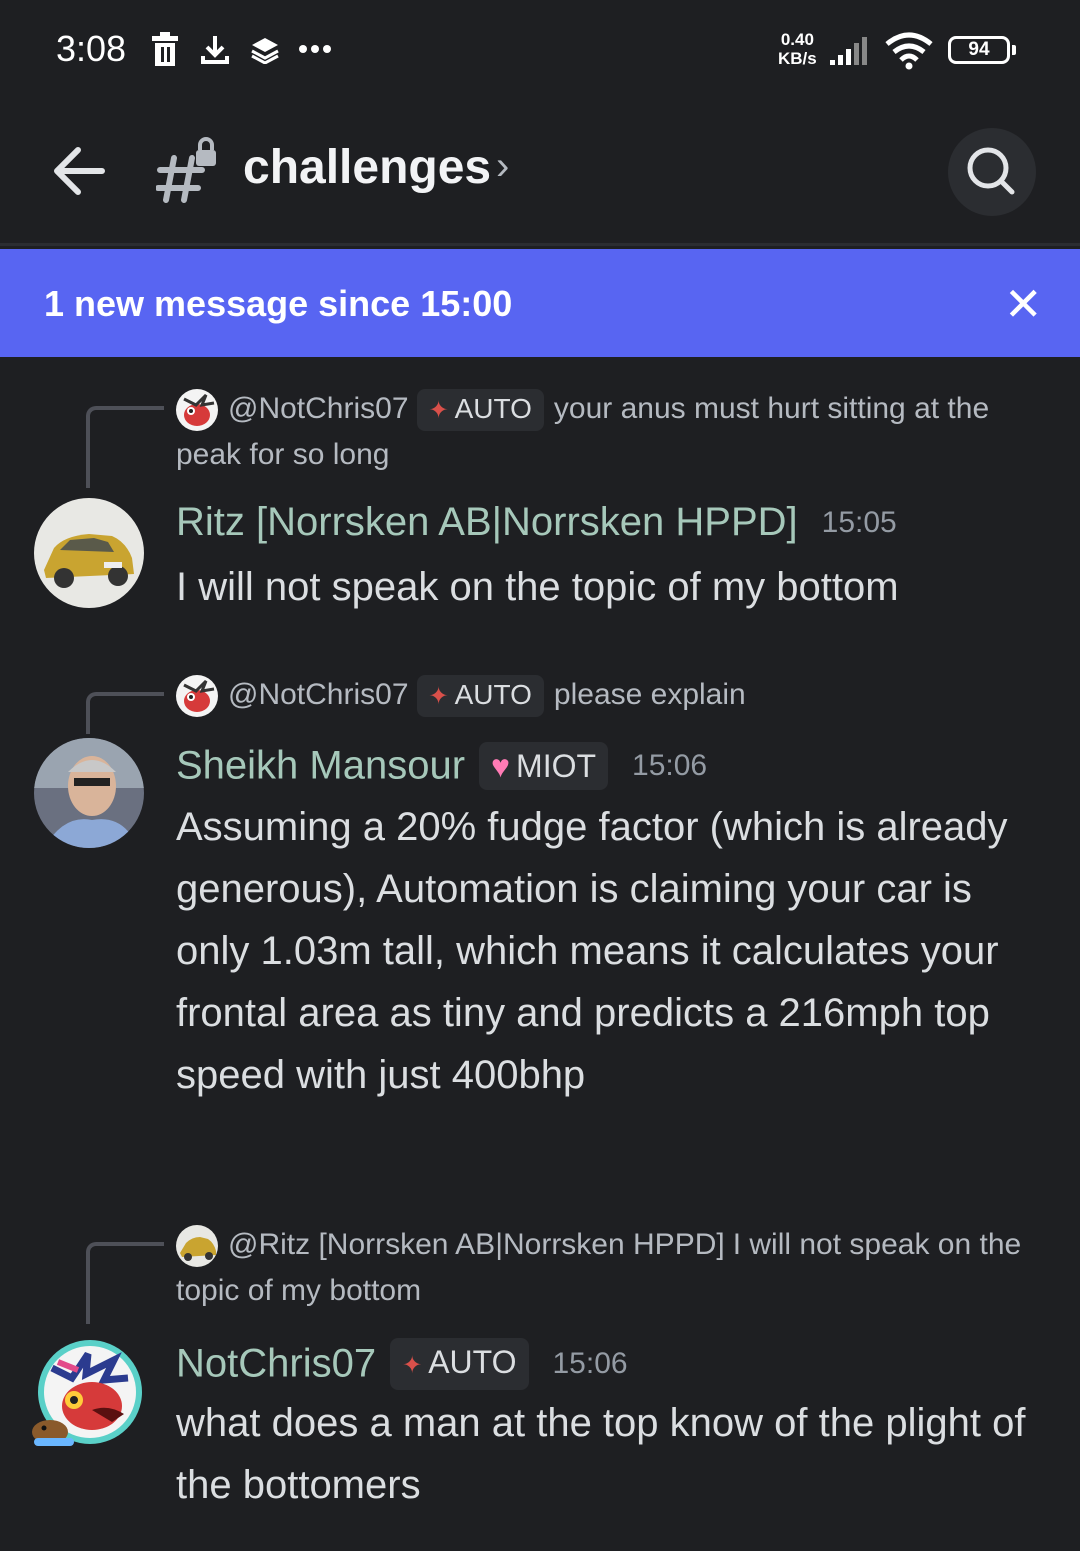 The height and width of the screenshot is (1551, 1080). What do you see at coordinates (797, 58) in the screenshot?
I see `net-speed-unit: KB/s` at bounding box center [797, 58].